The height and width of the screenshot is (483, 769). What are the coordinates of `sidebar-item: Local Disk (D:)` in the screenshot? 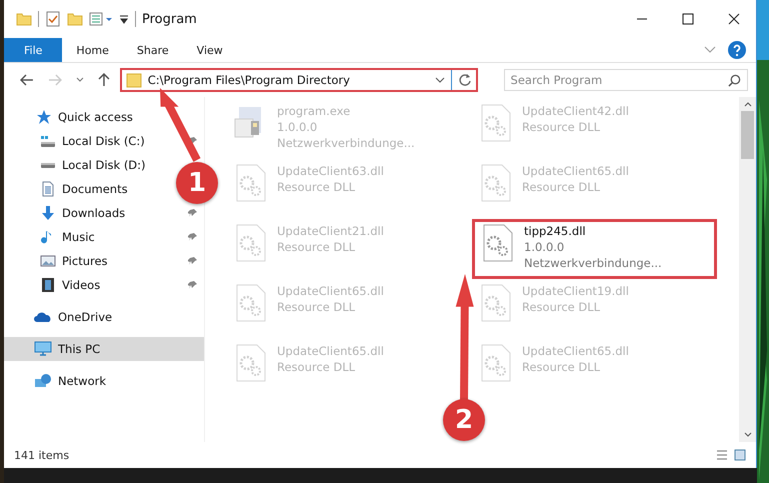 It's located at (104, 165).